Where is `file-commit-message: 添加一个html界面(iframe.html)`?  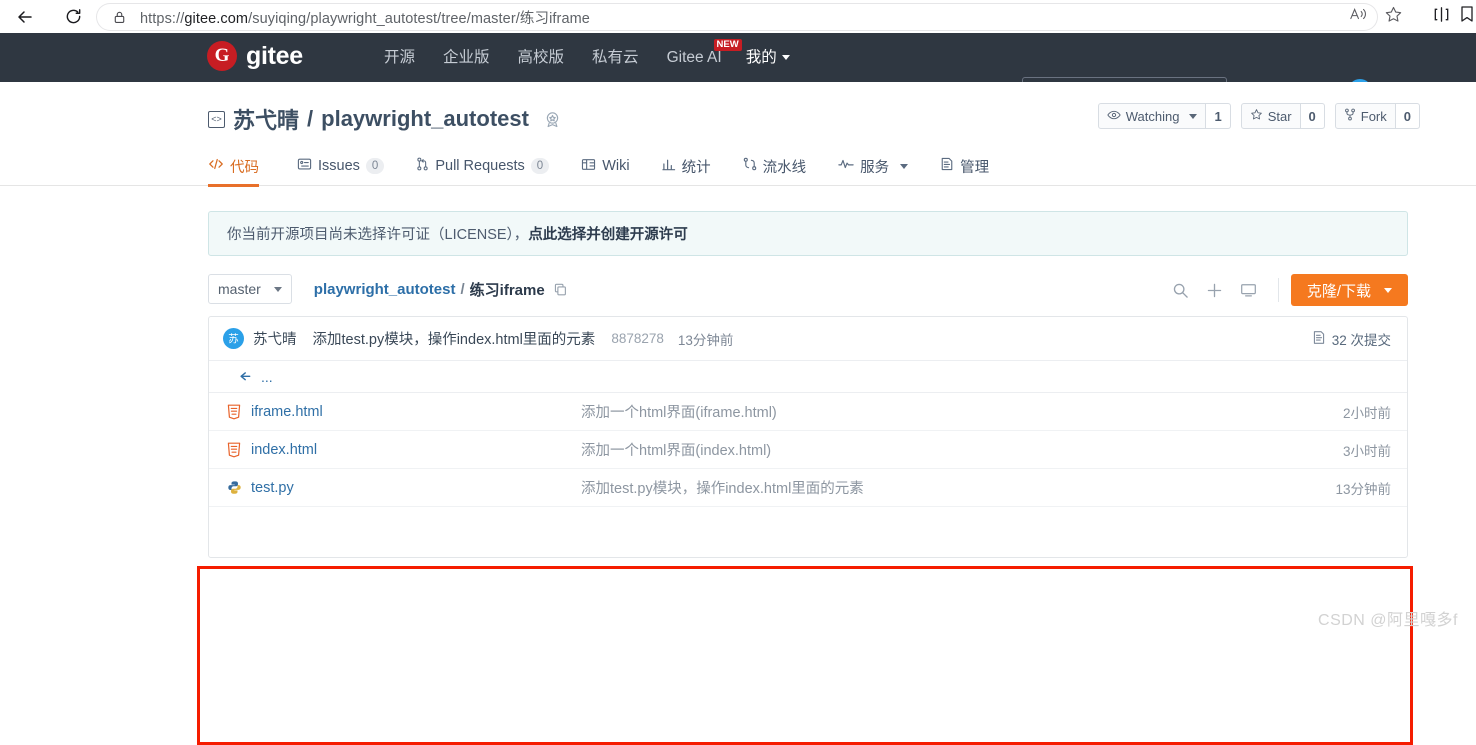 file-commit-message: 添加一个html界面(iframe.html) is located at coordinates (679, 413).